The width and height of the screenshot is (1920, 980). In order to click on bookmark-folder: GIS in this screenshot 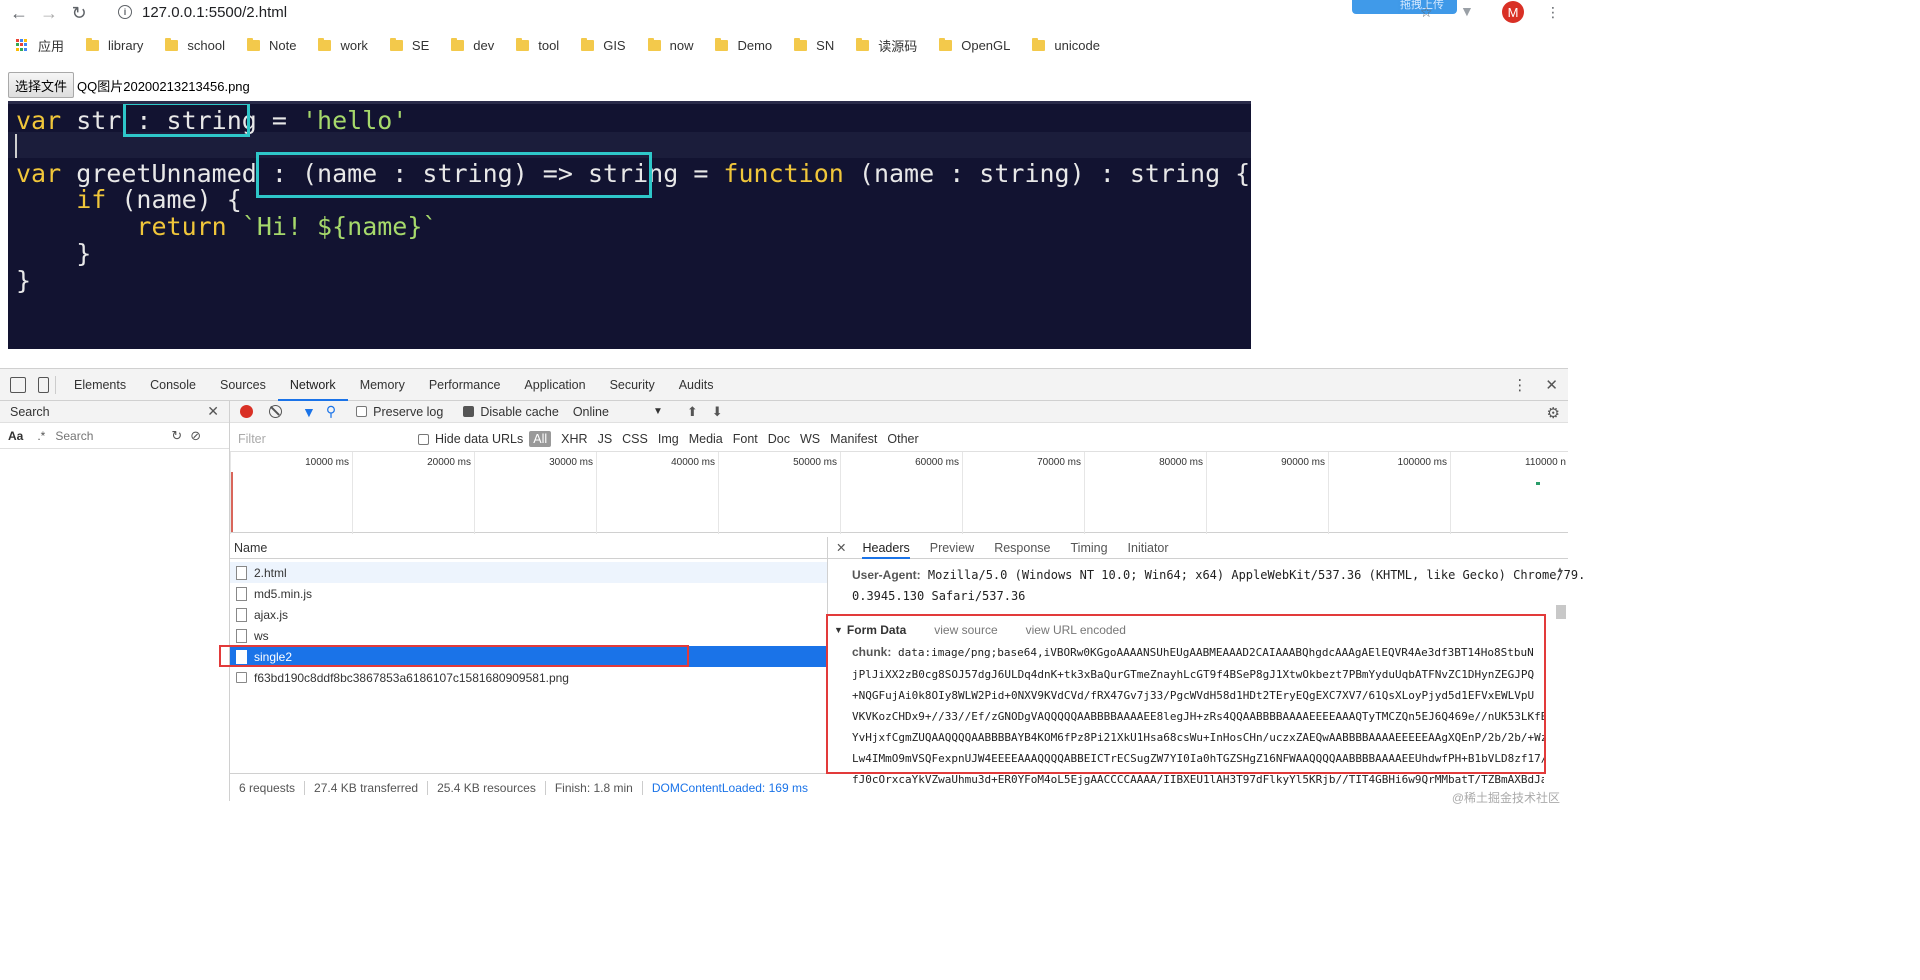, I will do `click(603, 45)`.